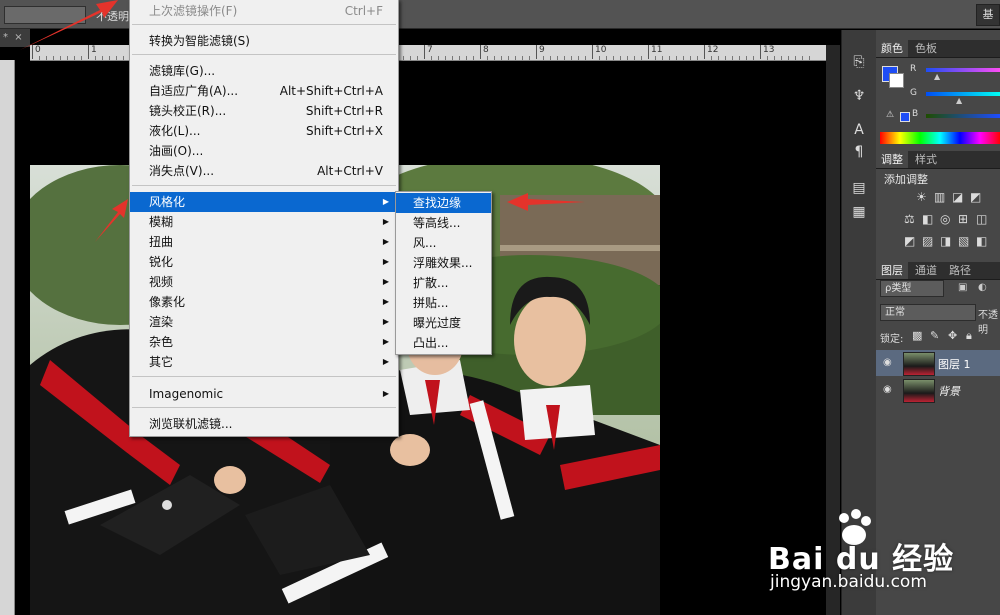 This screenshot has width=1000, height=615. I want to click on layer-row-layer1: ◉ 图层 1, so click(938, 363).